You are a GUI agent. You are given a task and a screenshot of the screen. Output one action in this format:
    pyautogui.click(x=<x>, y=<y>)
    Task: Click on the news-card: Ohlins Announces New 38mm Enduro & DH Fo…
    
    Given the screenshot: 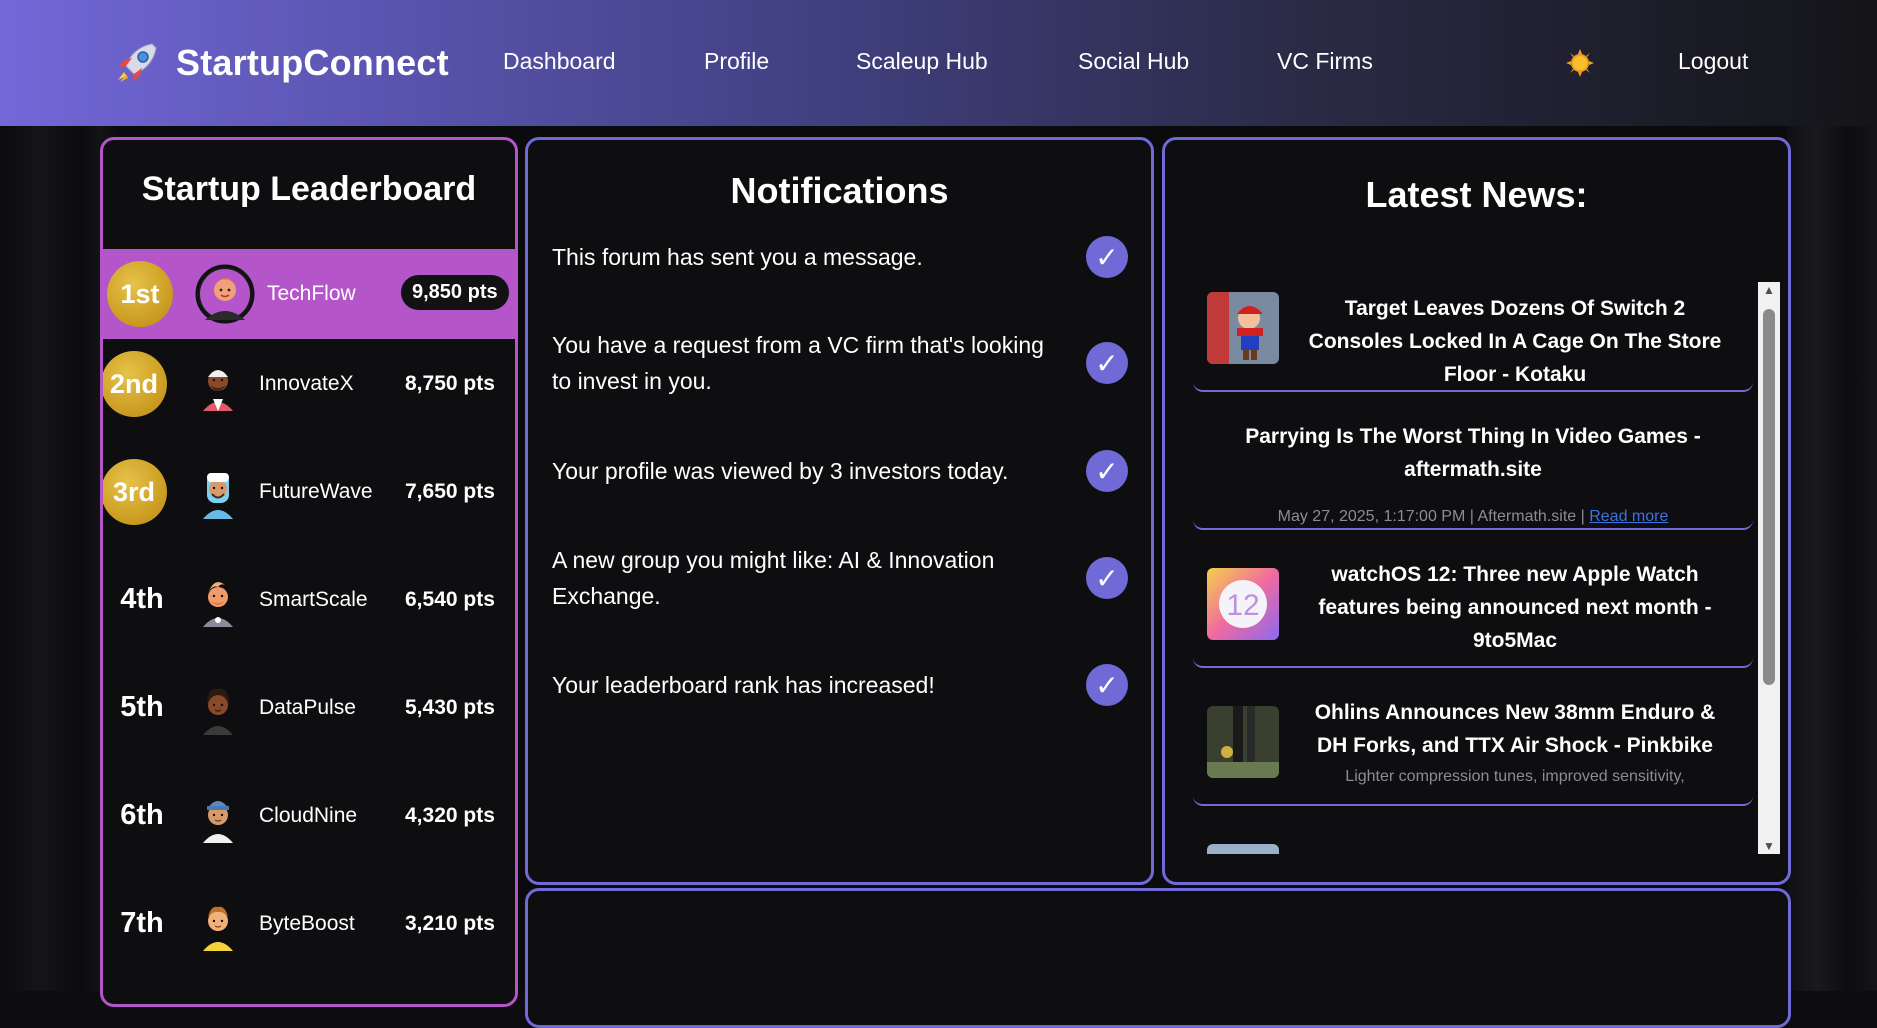 What is the action you would take?
    pyautogui.click(x=1473, y=751)
    